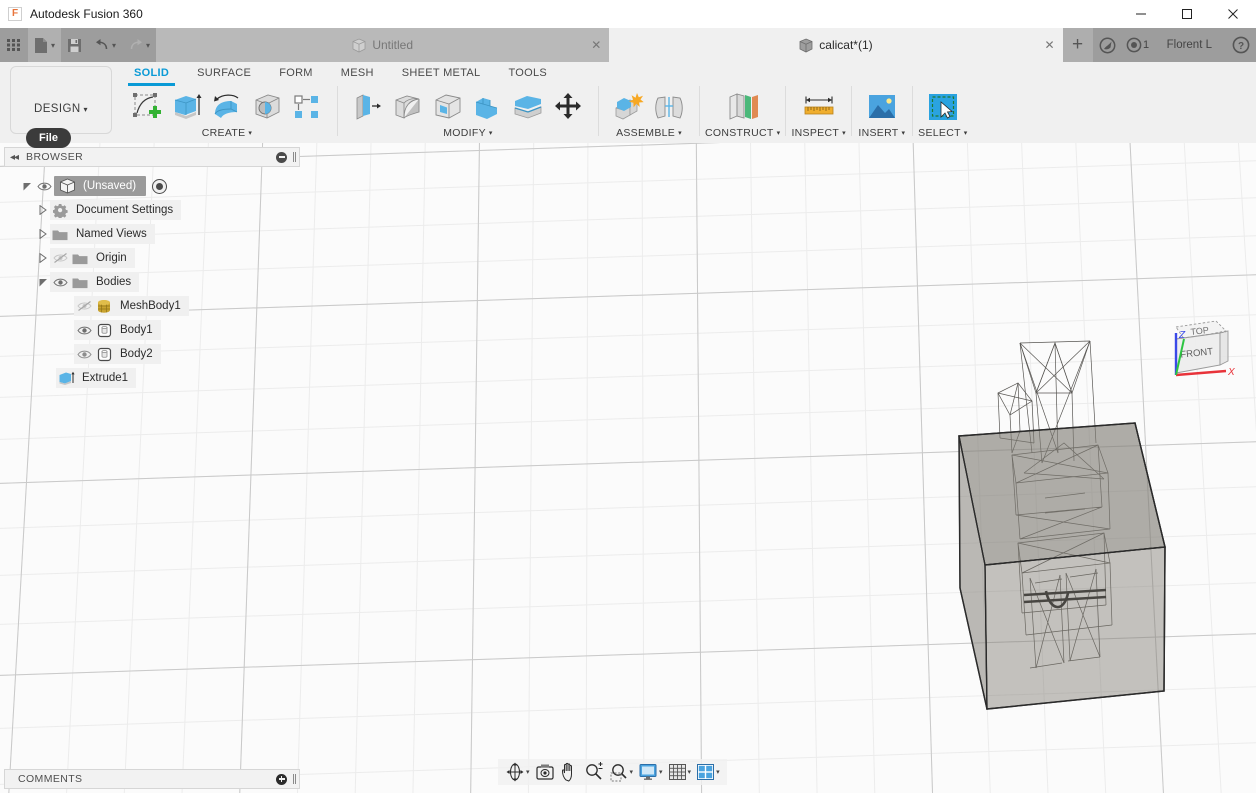 The height and width of the screenshot is (793, 1256). Describe the element at coordinates (882, 107) in the screenshot. I see `insert-image-icon` at that location.